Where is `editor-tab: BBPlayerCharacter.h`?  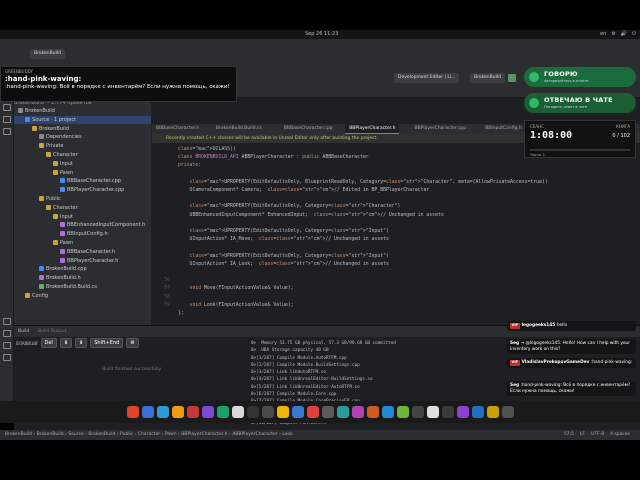 editor-tab: BBPlayerCharacter.h is located at coordinates (372, 129).